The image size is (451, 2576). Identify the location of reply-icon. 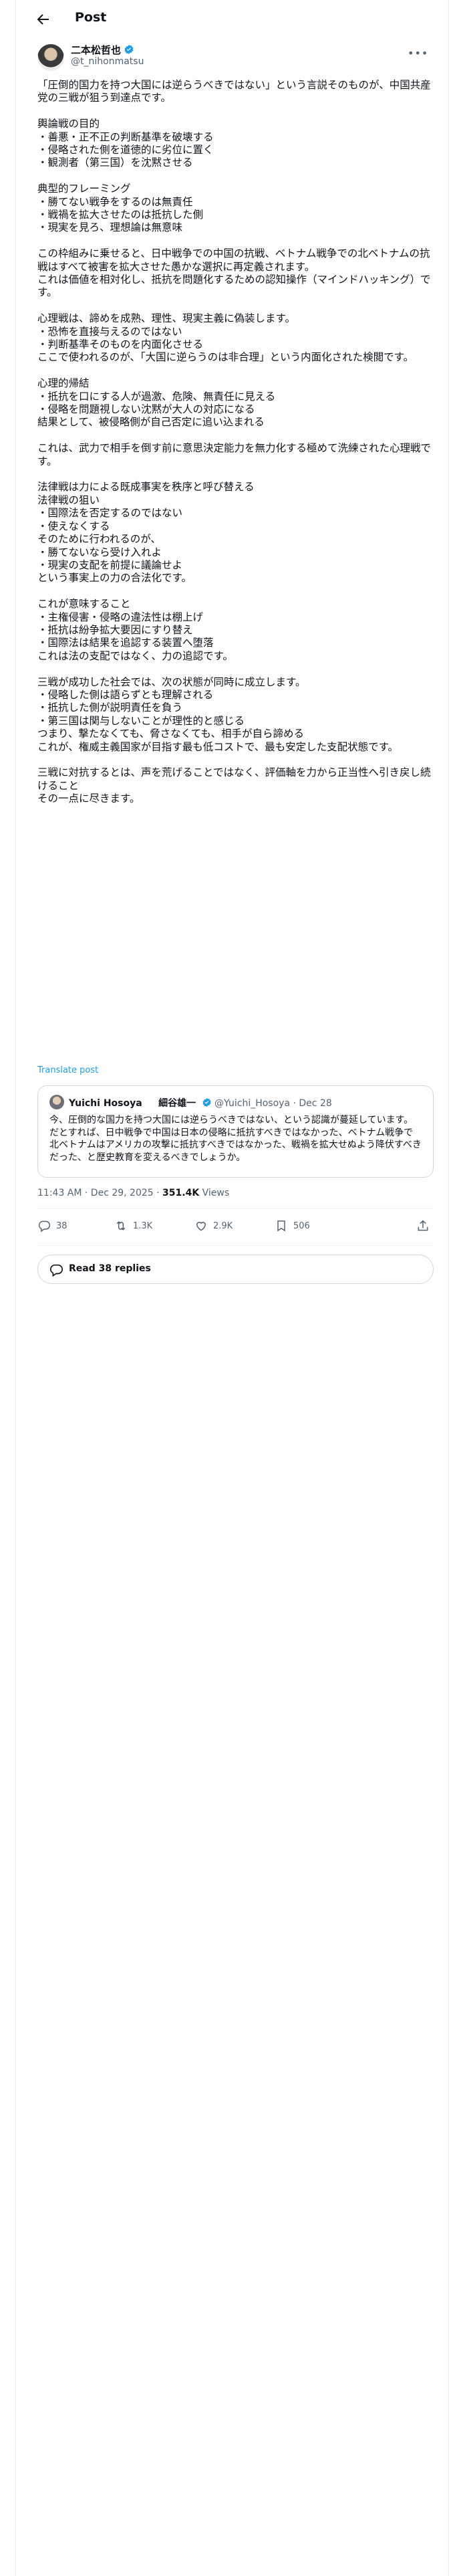
(44, 1226).